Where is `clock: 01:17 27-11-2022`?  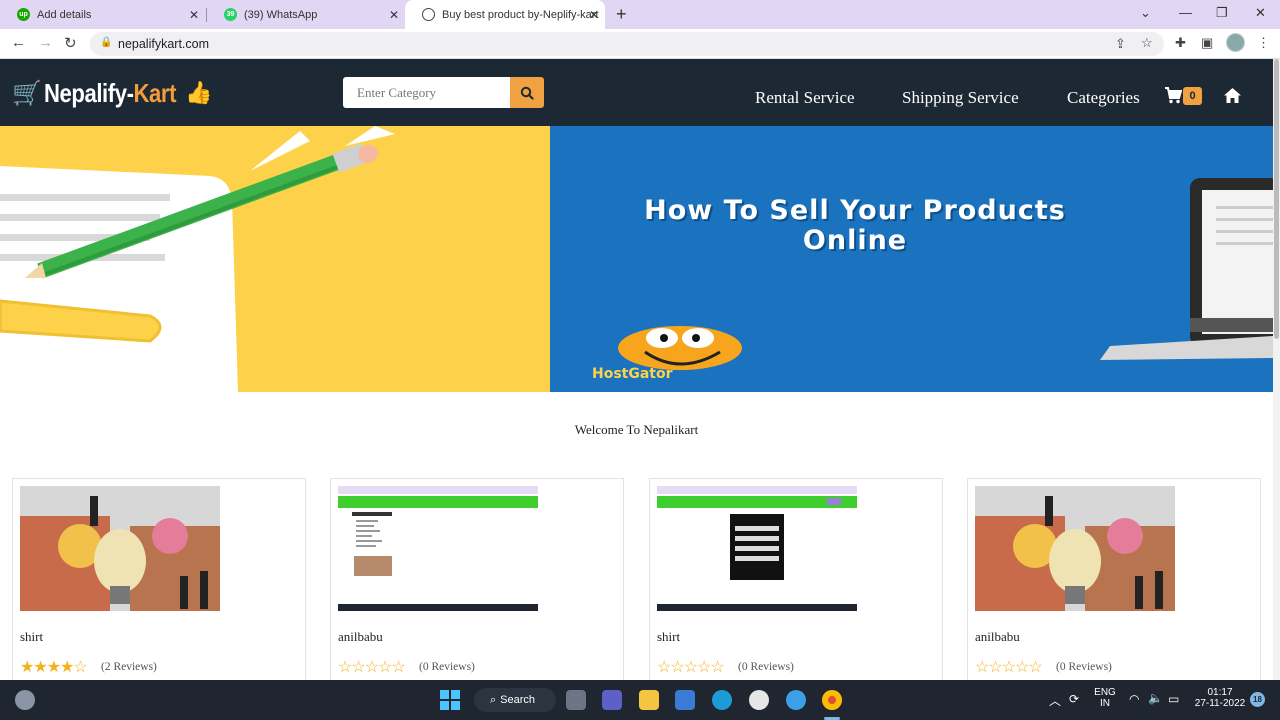
clock: 01:17 27-11-2022 is located at coordinates (1220, 698).